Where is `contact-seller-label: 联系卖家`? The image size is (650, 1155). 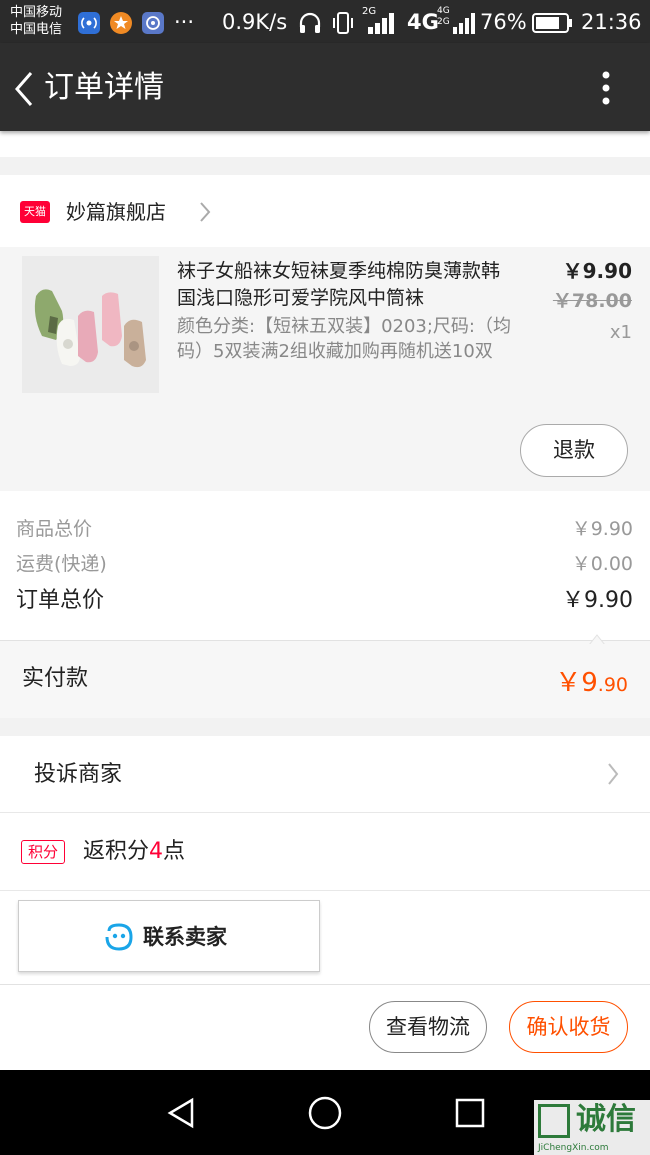 contact-seller-label: 联系卖家 is located at coordinates (185, 937).